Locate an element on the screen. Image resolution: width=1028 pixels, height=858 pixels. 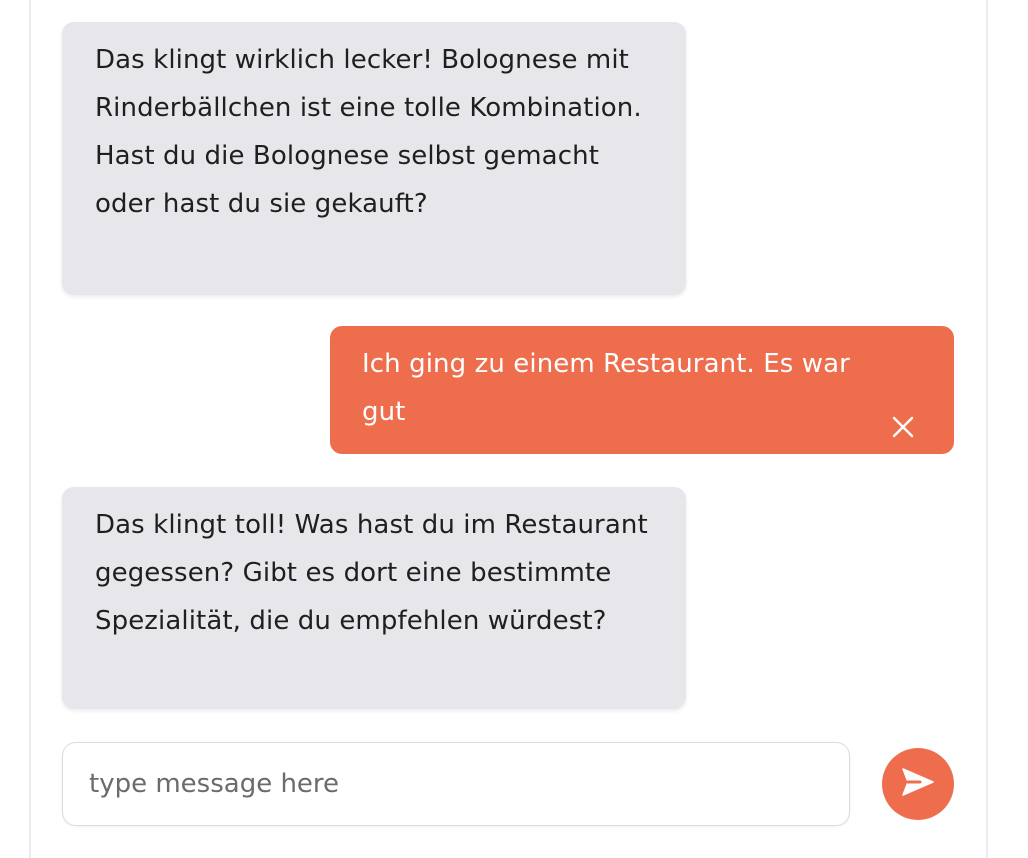
user-message-text: Ich ging zu einem Restaurant. Es war gut is located at coordinates (606, 388).